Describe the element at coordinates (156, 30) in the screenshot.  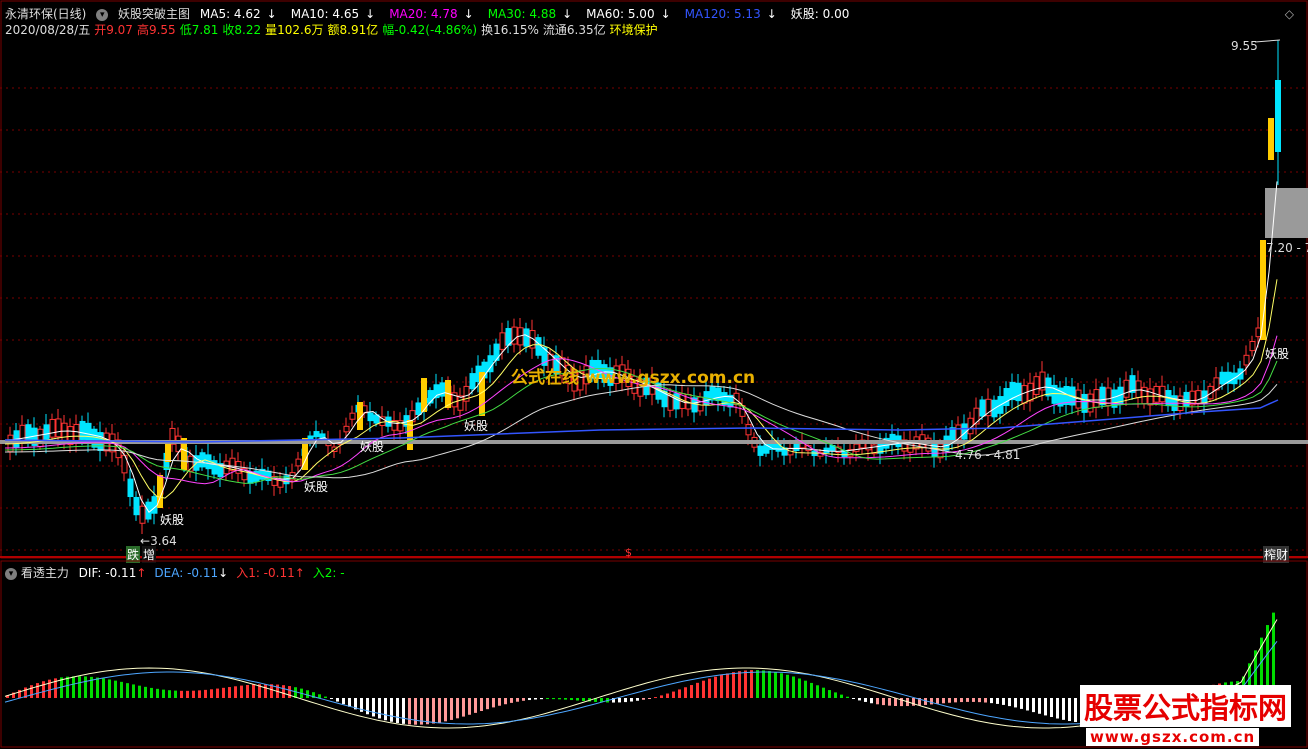
I see `quote-field: 高9.55` at that location.